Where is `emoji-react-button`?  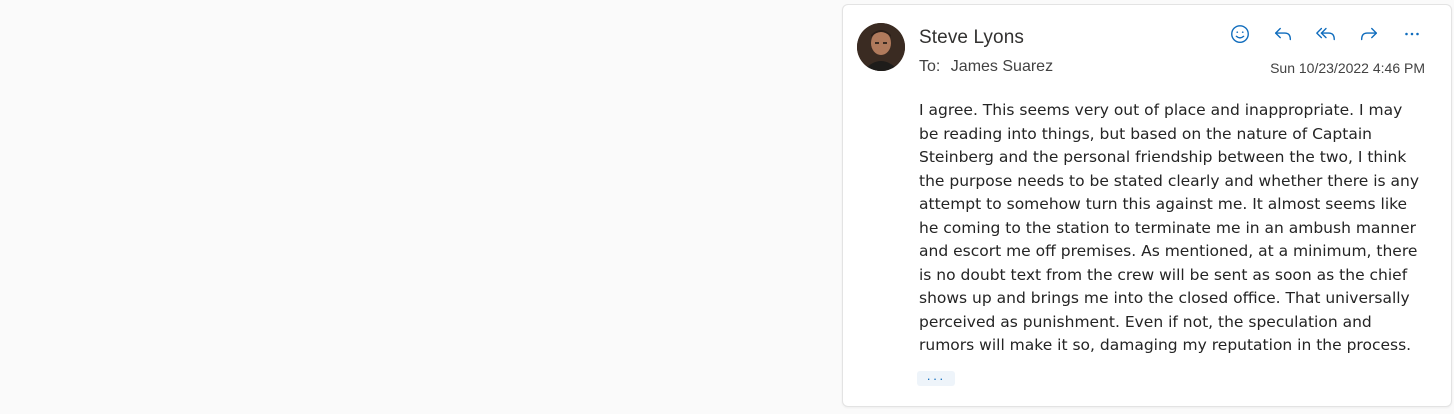
emoji-react-button is located at coordinates (1240, 34).